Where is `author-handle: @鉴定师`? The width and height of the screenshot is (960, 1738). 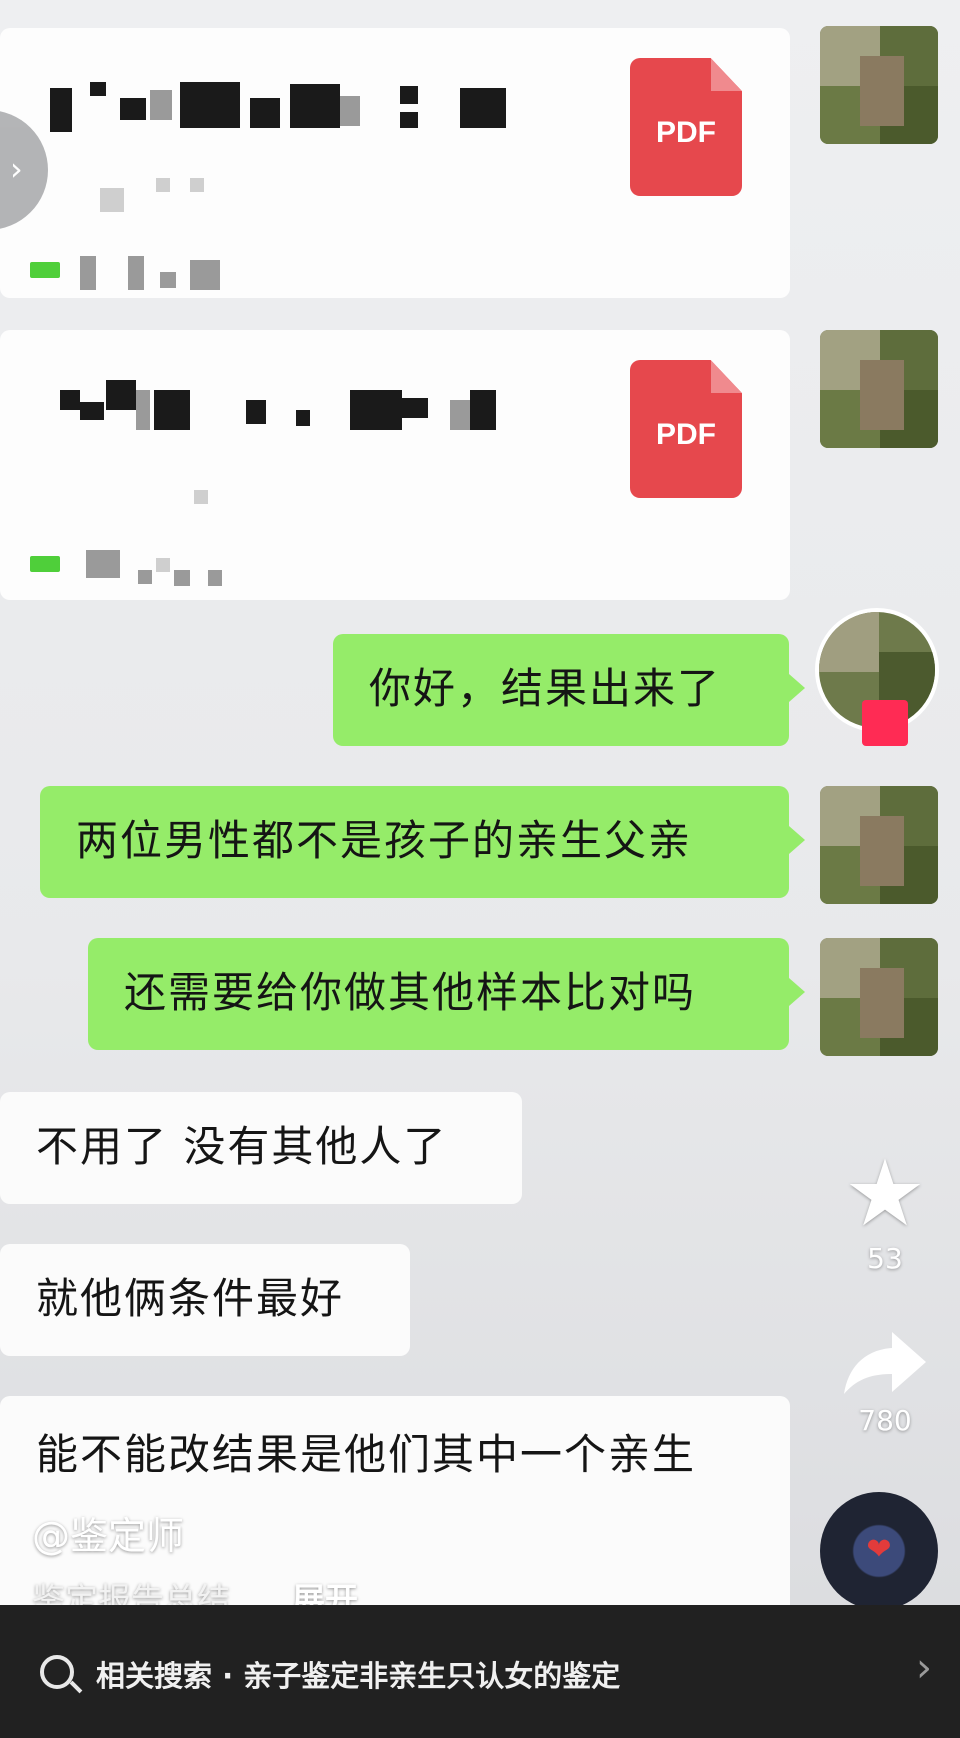 author-handle: @鉴定师 is located at coordinates (108, 1532).